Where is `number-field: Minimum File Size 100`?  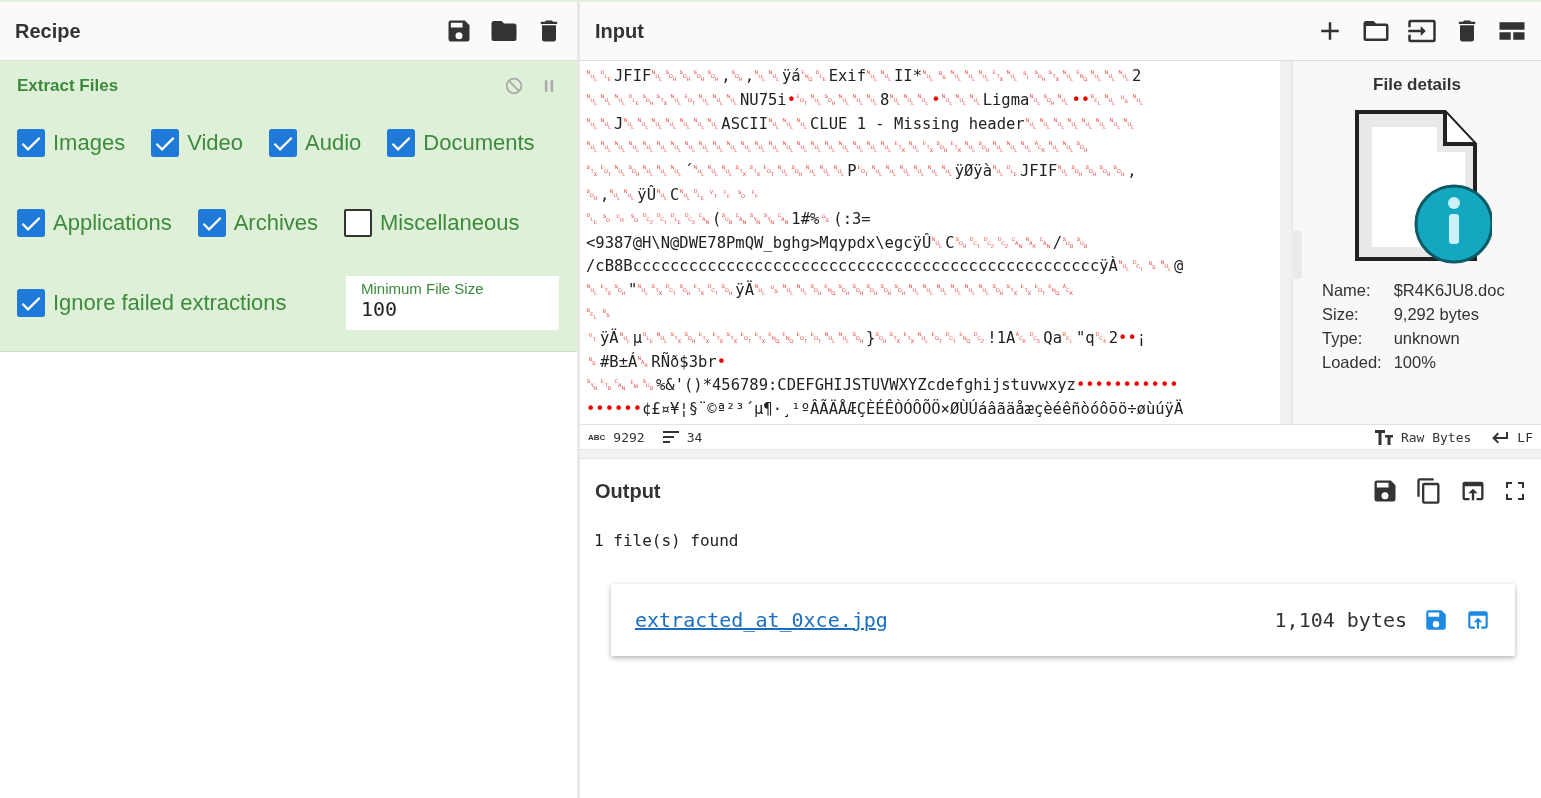 number-field: Minimum File Size 100 is located at coordinates (452, 303).